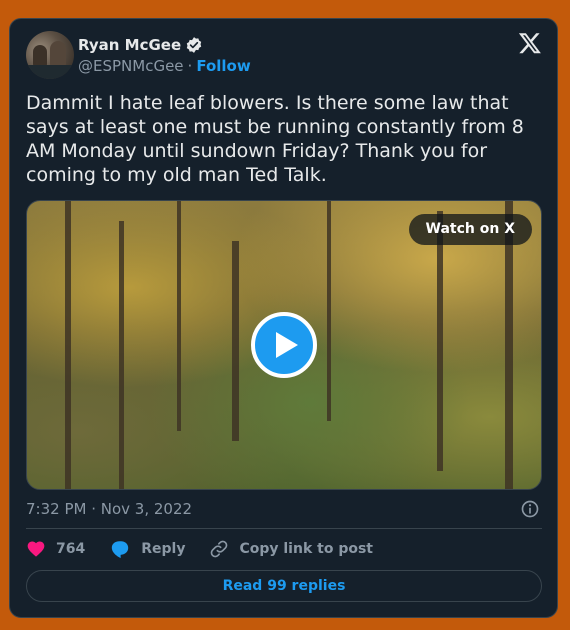 The height and width of the screenshot is (630, 570). I want to click on like-action: 764, so click(55, 549).